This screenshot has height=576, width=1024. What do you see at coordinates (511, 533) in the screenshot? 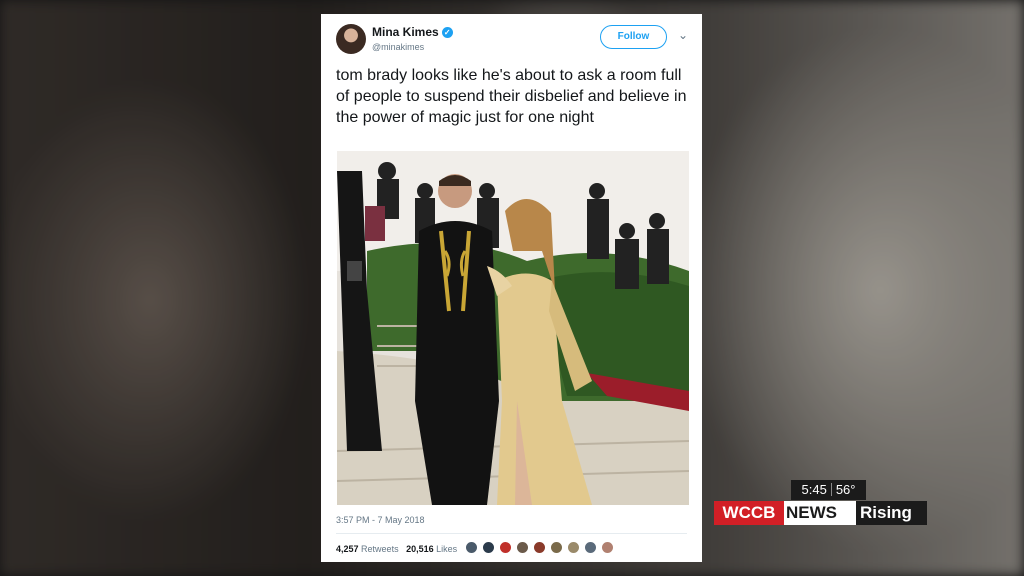
I see `divider` at bounding box center [511, 533].